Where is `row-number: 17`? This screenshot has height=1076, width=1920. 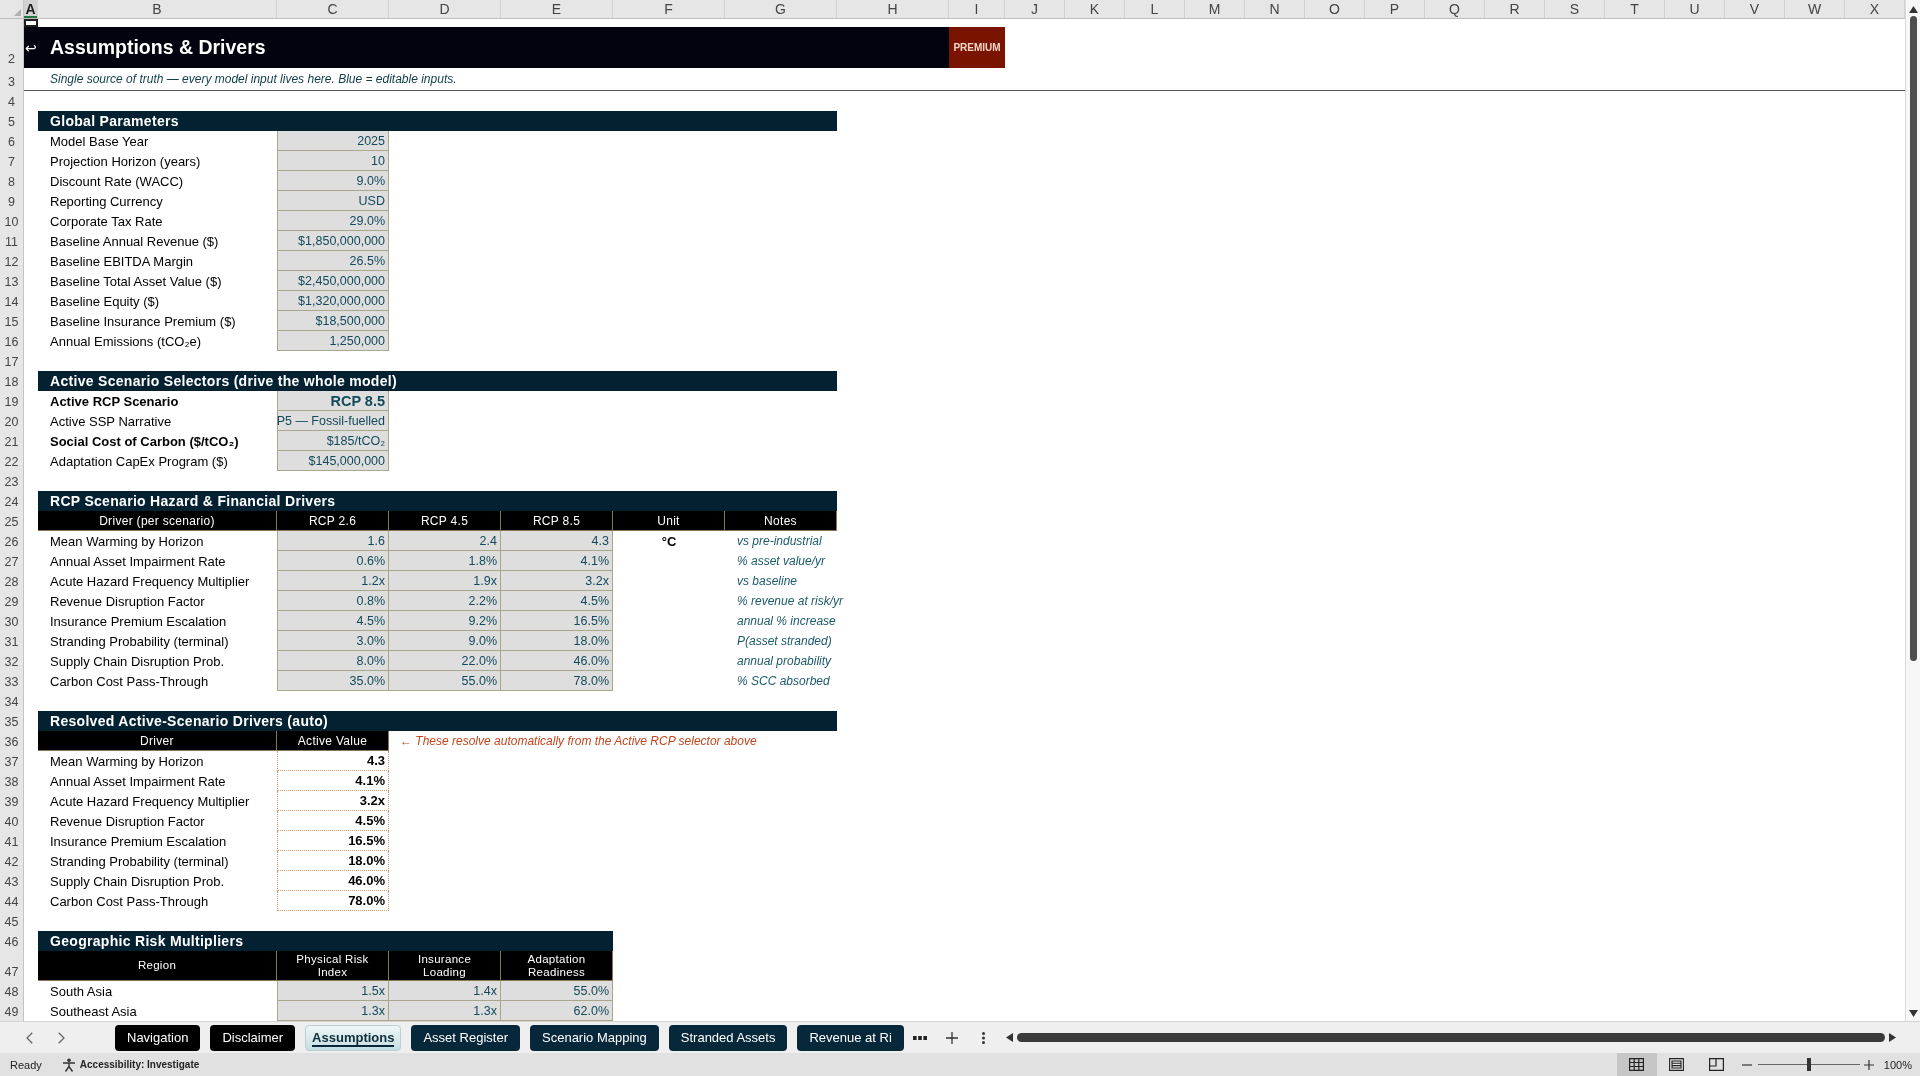
row-number: 17 is located at coordinates (12, 361).